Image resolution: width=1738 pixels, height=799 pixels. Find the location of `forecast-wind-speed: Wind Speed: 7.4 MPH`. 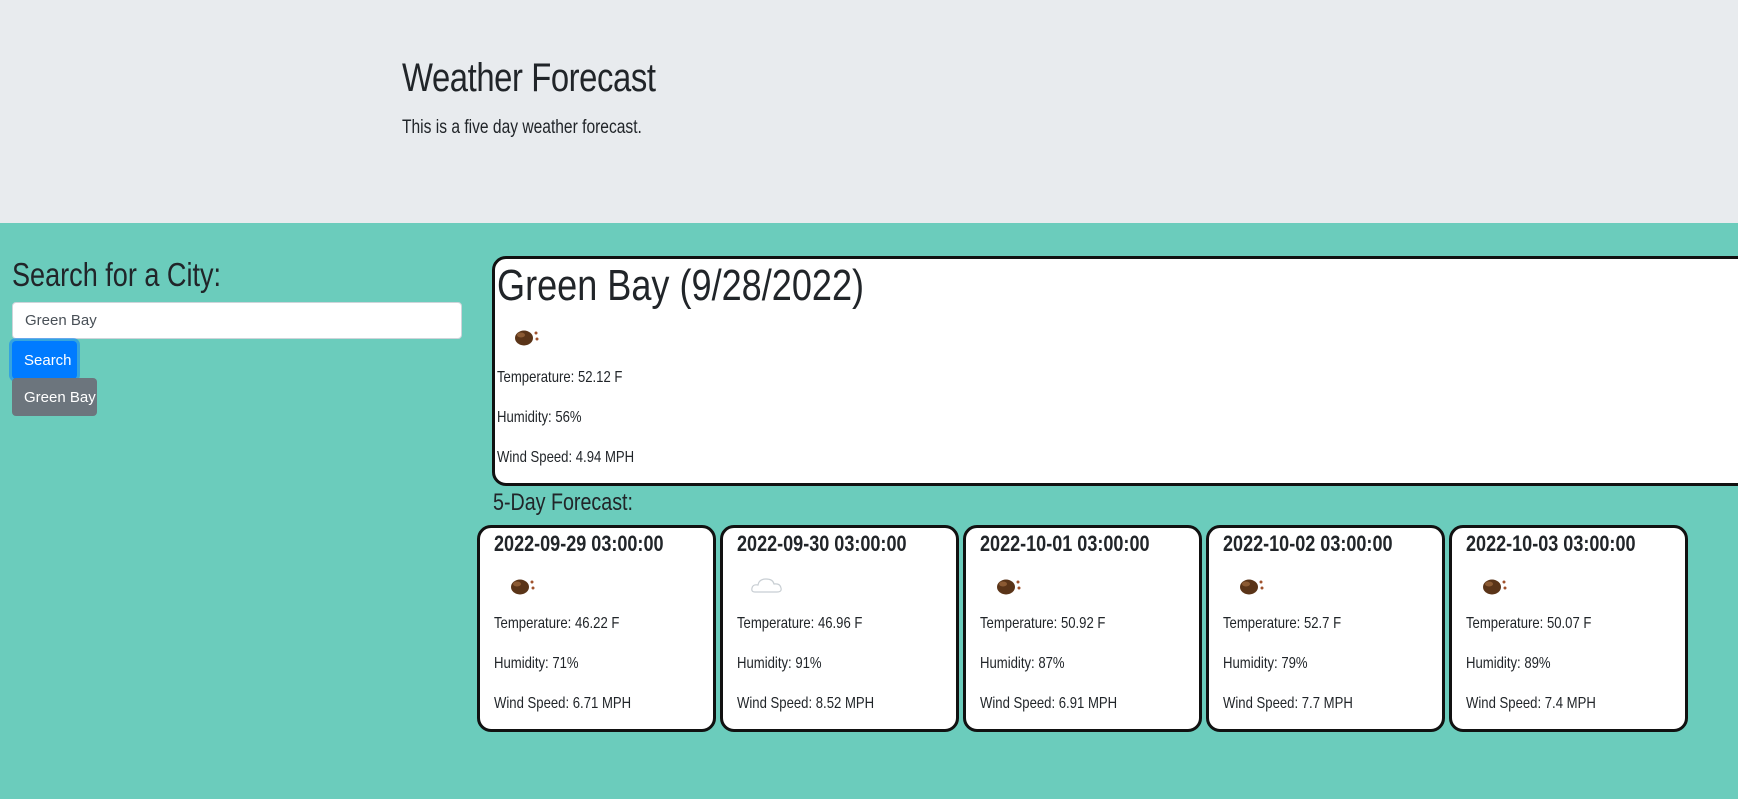

forecast-wind-speed: Wind Speed: 7.4 MPH is located at coordinates (1531, 703).